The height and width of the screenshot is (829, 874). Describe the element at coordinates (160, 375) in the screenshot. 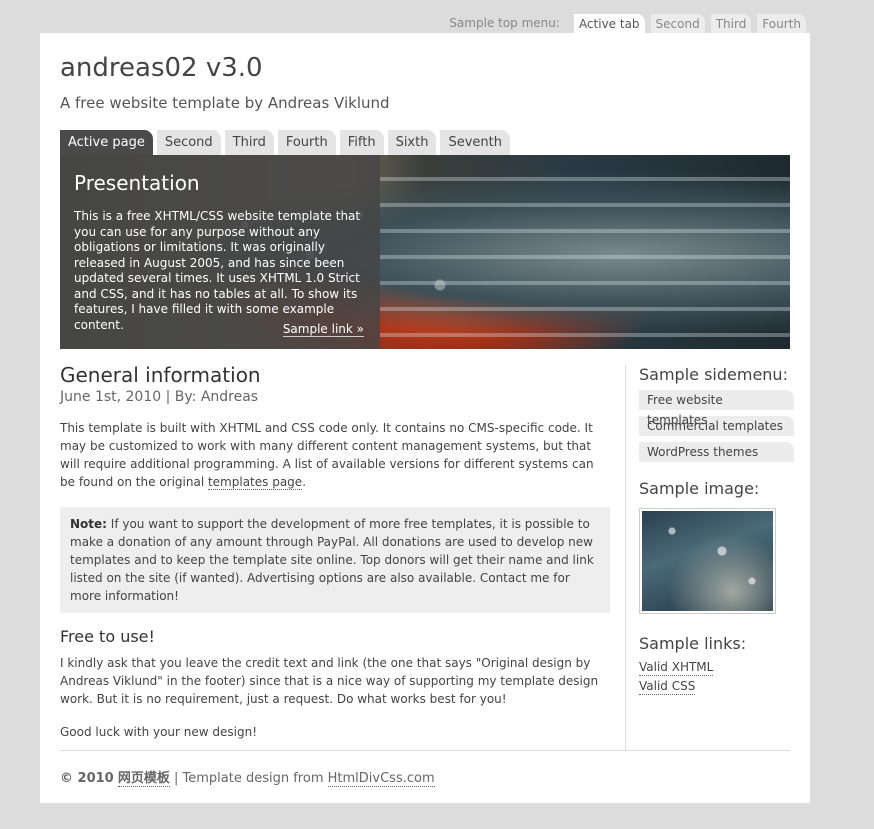

I see `article-title: General information` at that location.